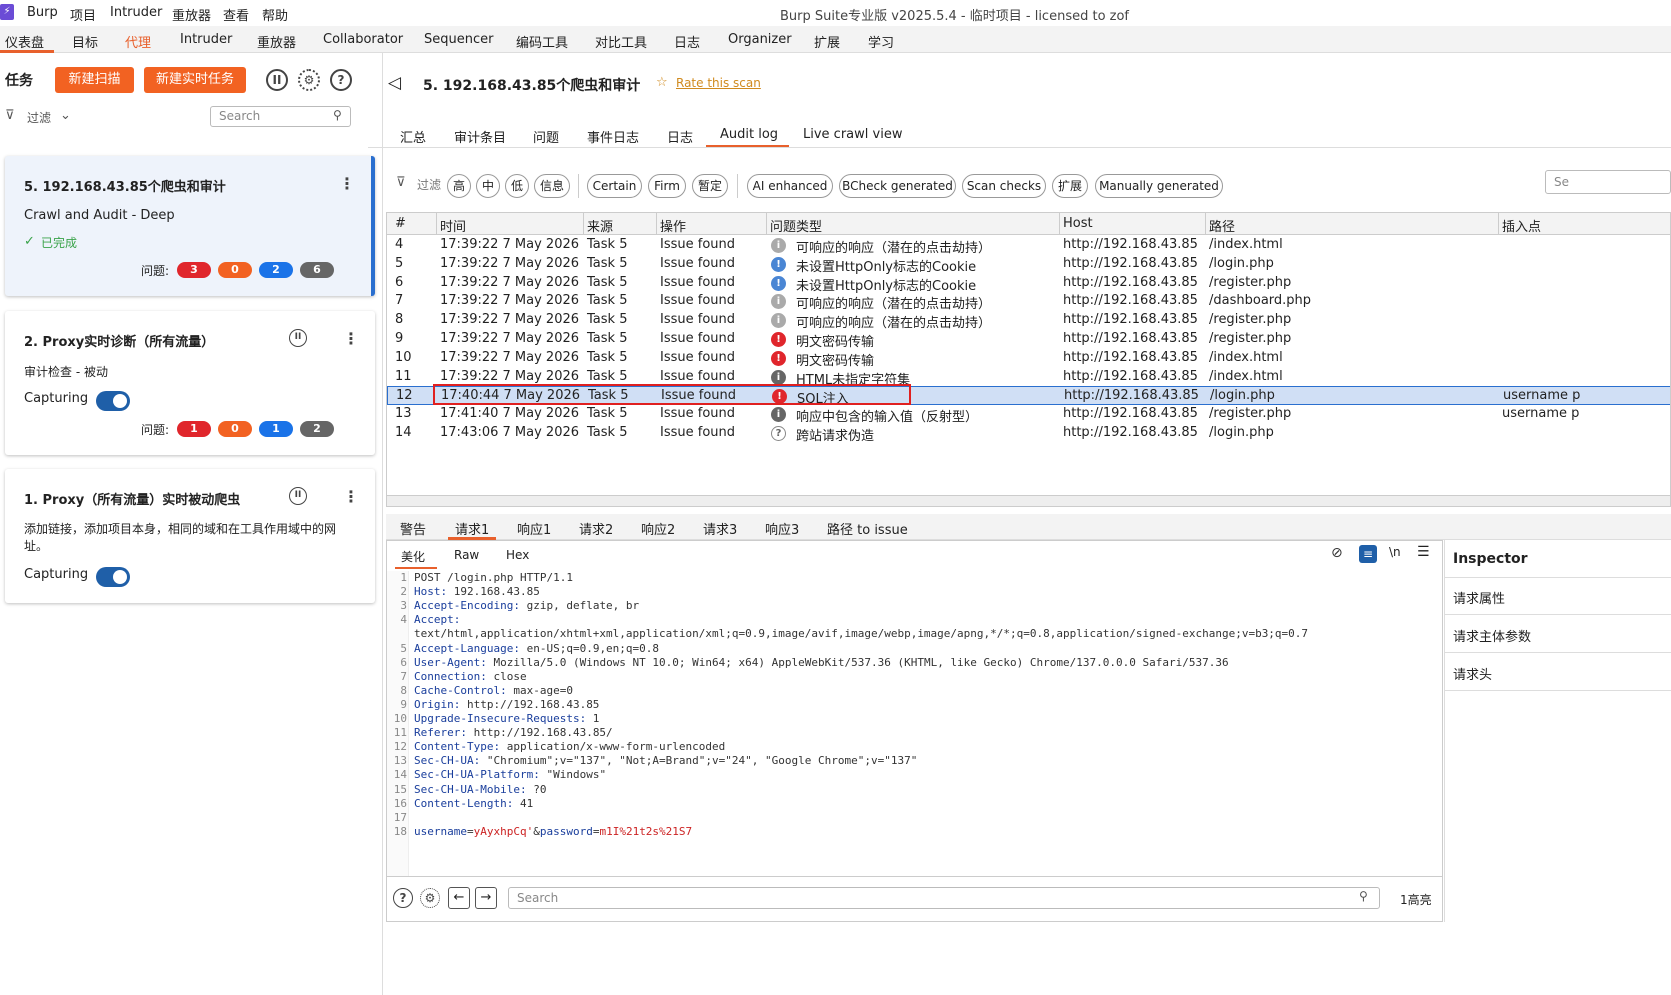  I want to click on wrap-icon: ≡, so click(1368, 554).